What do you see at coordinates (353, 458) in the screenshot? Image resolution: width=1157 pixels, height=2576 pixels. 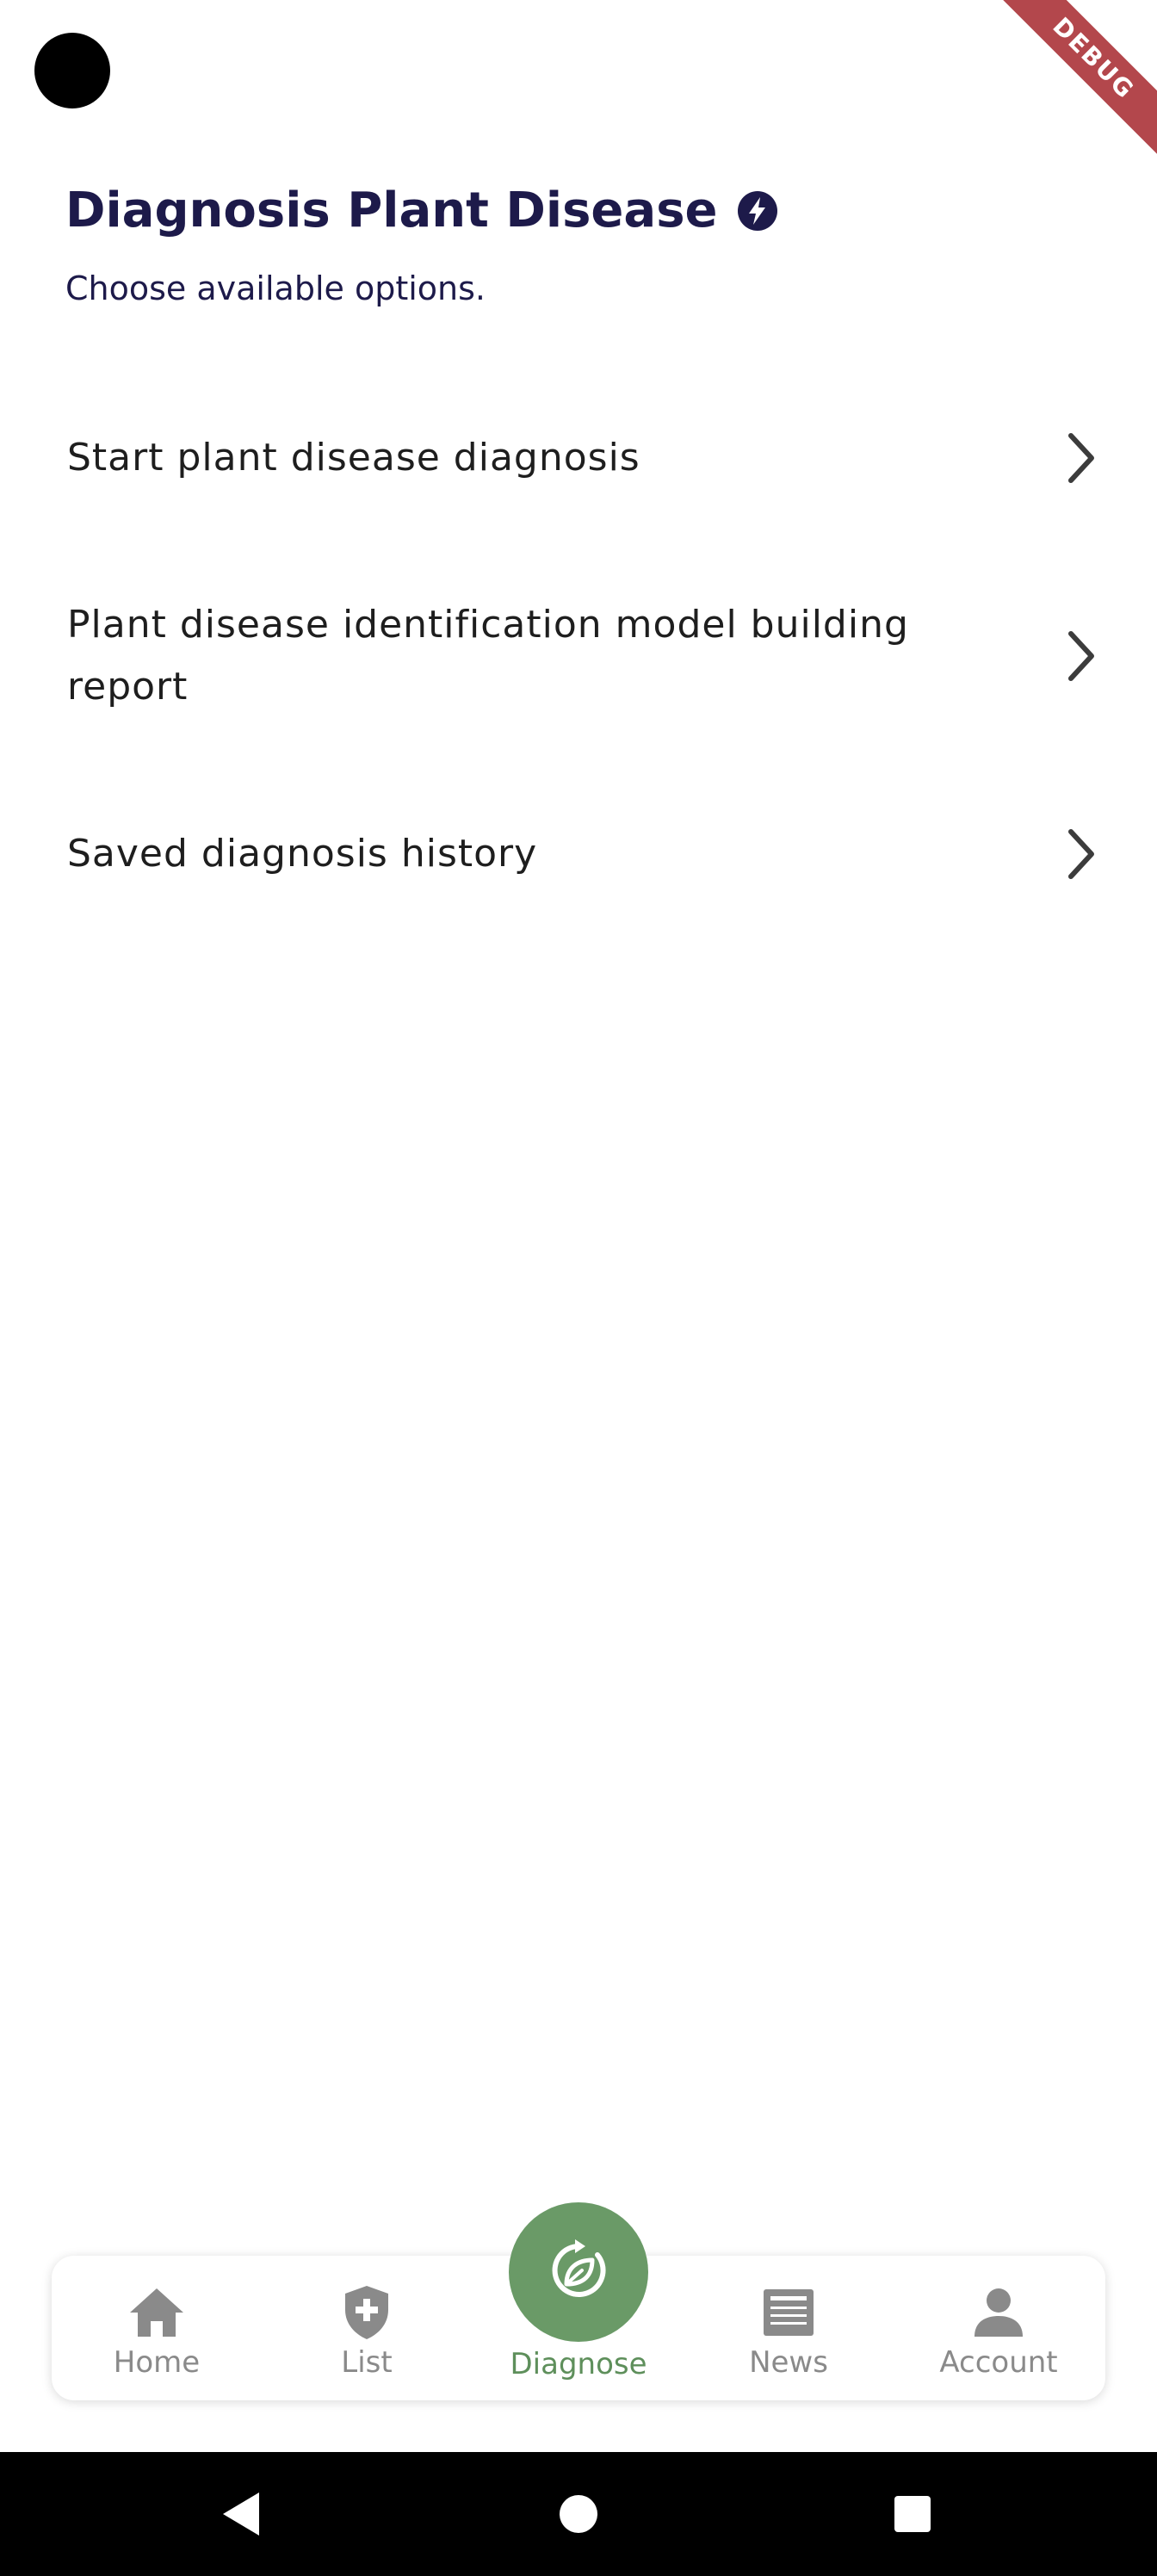 I see `option-label: Start plant disease diagnosis` at bounding box center [353, 458].